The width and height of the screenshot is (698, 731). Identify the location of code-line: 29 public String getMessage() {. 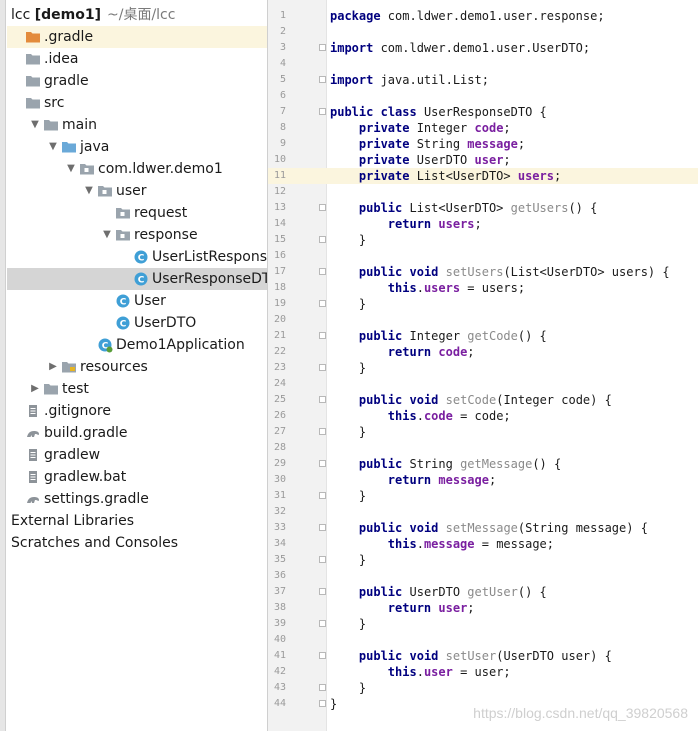
(483, 464).